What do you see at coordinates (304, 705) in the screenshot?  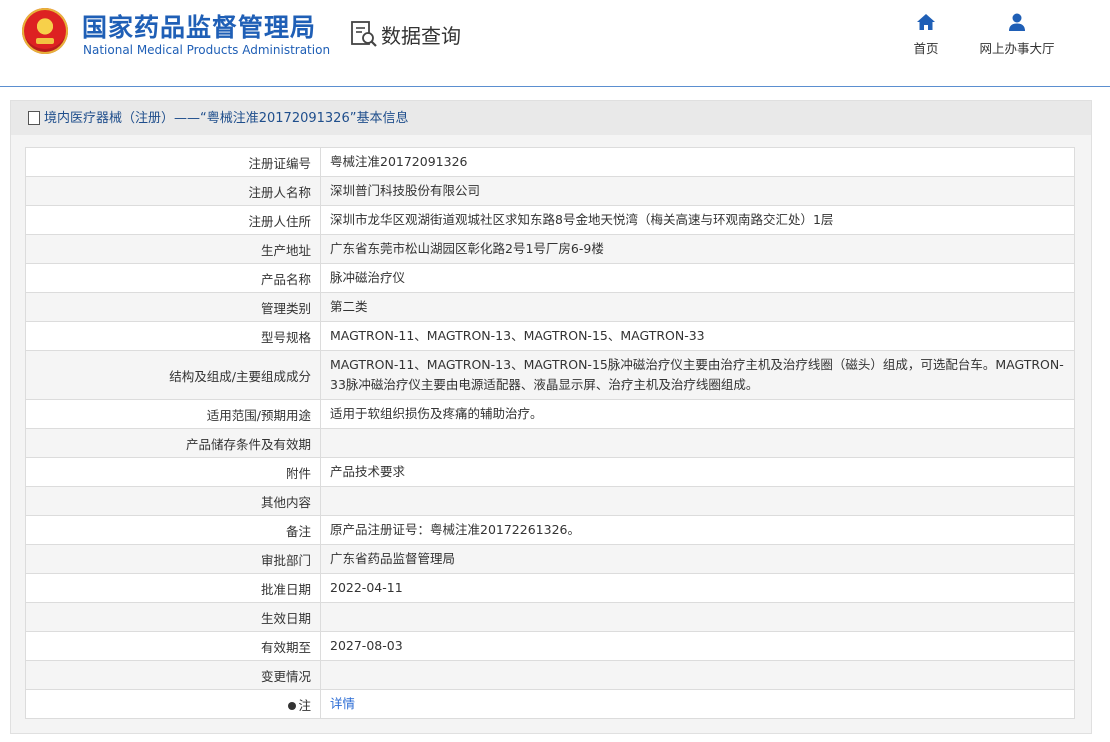 I see `note-label-text: 注` at bounding box center [304, 705].